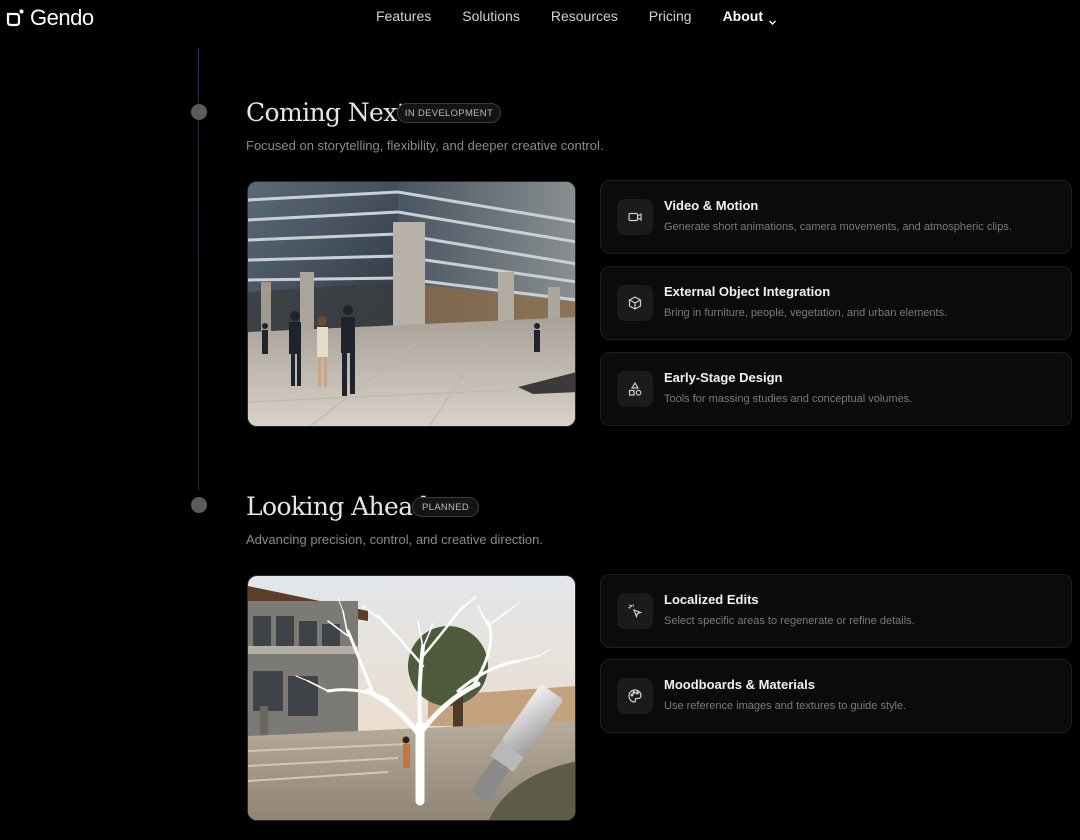  I want to click on timeline-dot-looking-ahead, so click(199, 505).